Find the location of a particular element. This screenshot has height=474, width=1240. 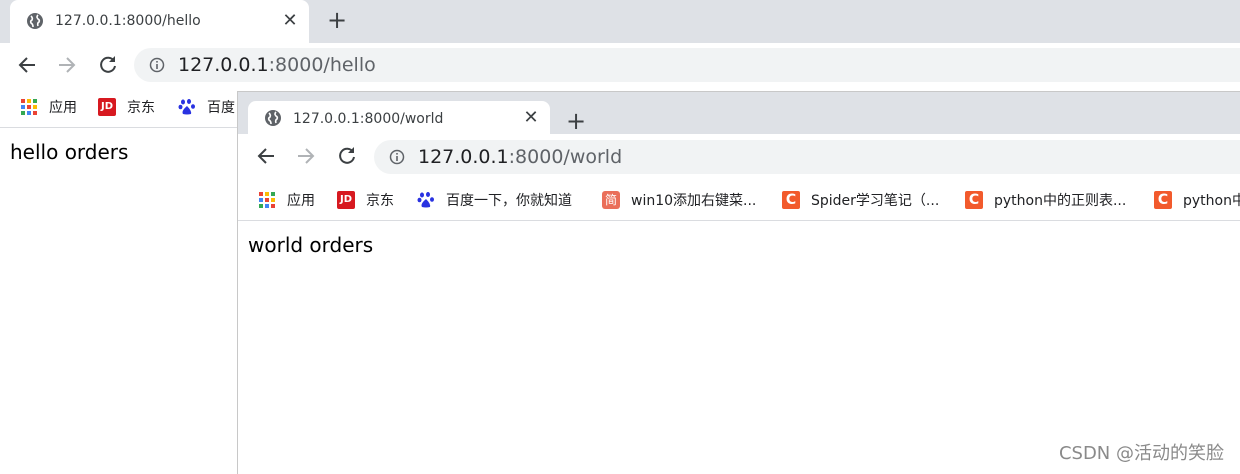

csdn-watermark: CSDN @活动的笑脸 is located at coordinates (1141, 452).